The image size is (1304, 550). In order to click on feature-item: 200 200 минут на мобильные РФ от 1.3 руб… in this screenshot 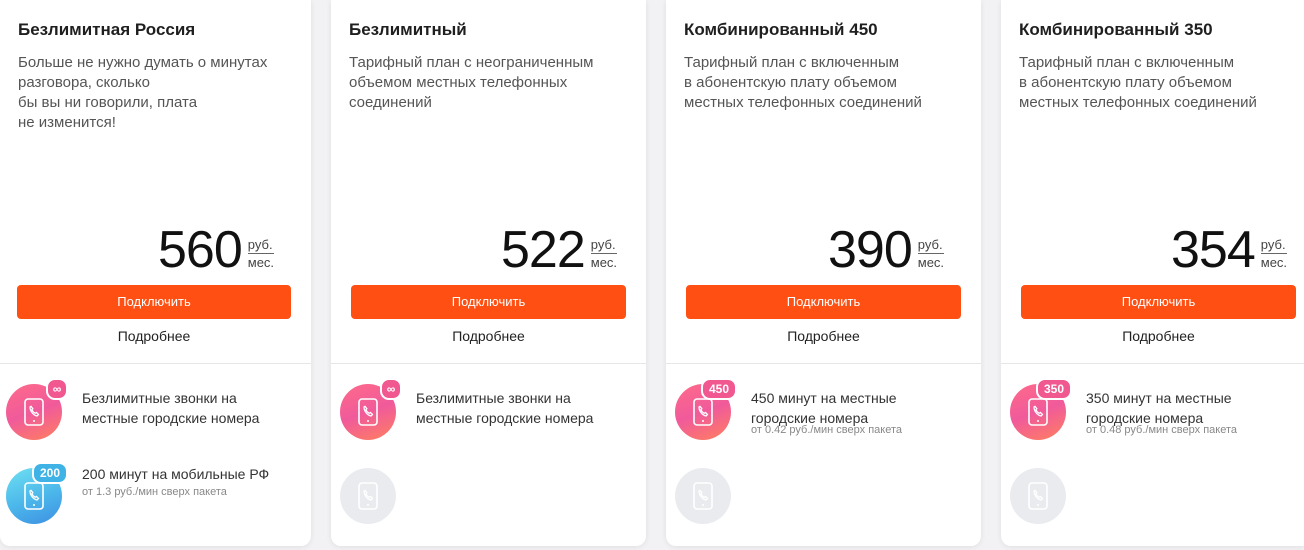, I will do `click(156, 496)`.